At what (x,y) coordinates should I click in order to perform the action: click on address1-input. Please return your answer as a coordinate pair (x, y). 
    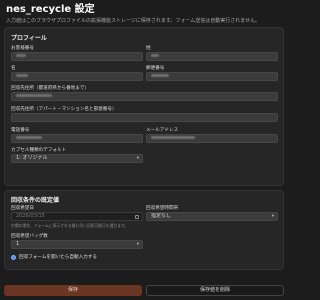
    Looking at the image, I should click on (144, 96).